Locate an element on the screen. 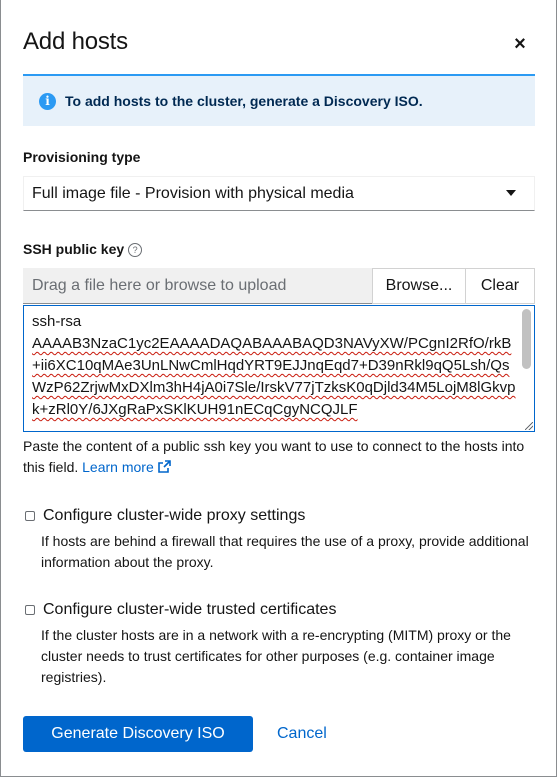 The image size is (559, 779). ssh-key-label-row: SSH public key? is located at coordinates (83, 249).